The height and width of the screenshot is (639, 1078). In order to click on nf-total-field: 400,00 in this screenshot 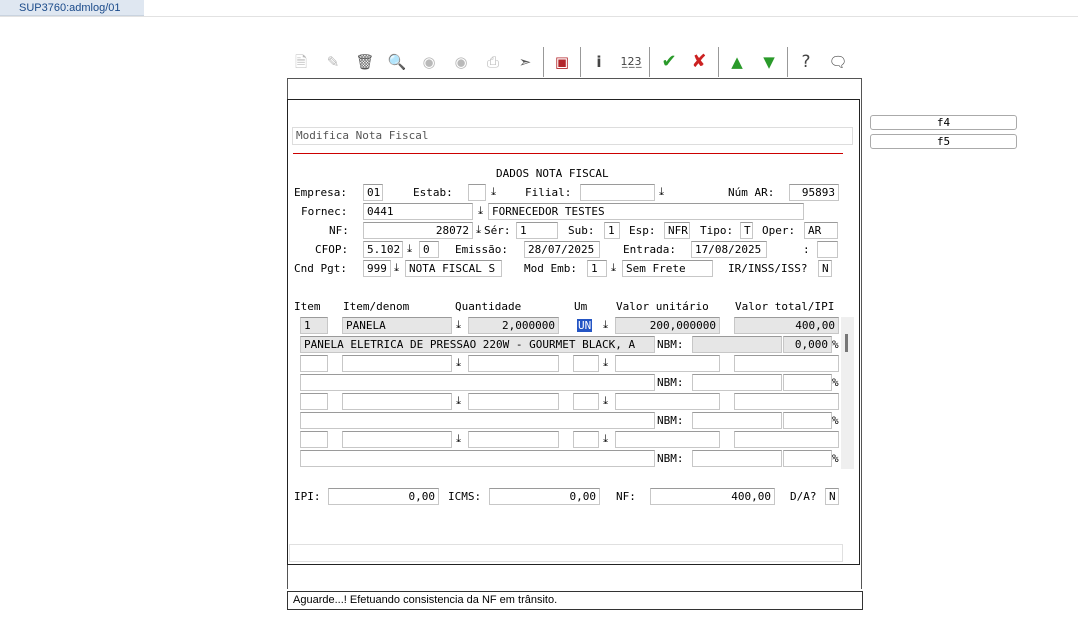, I will do `click(712, 496)`.